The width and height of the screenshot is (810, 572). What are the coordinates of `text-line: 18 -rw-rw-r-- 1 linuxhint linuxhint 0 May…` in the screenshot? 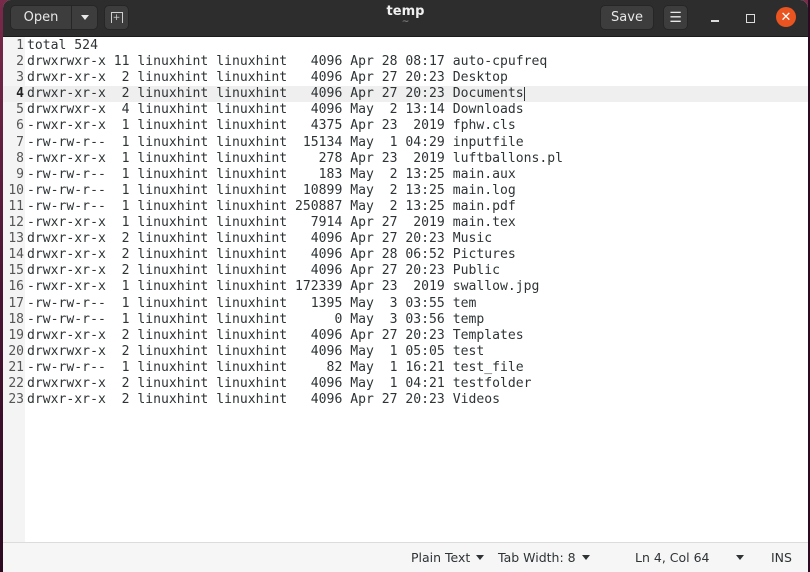 It's located at (405, 320).